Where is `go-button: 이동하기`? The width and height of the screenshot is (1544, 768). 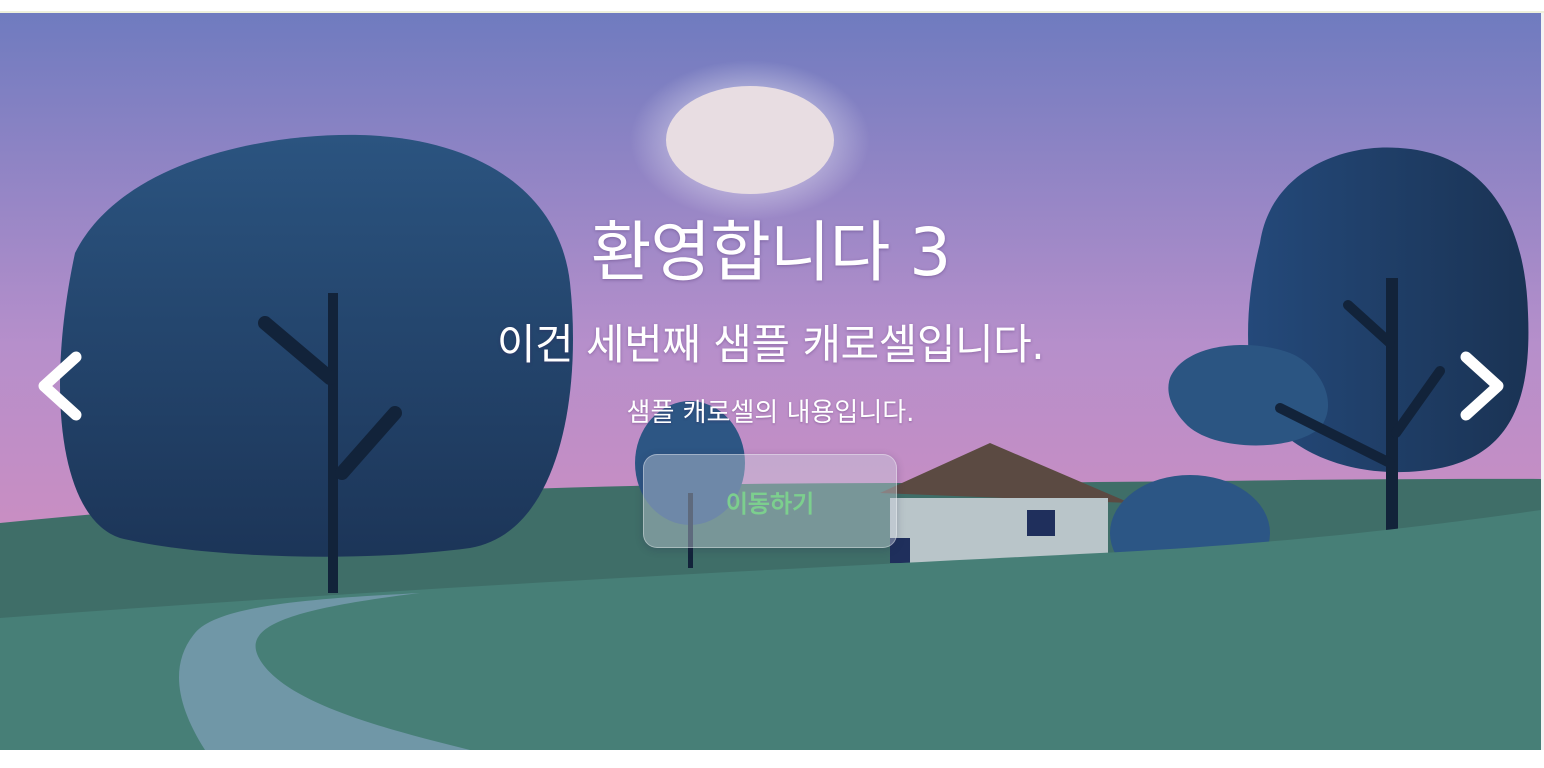 go-button: 이동하기 is located at coordinates (770, 501).